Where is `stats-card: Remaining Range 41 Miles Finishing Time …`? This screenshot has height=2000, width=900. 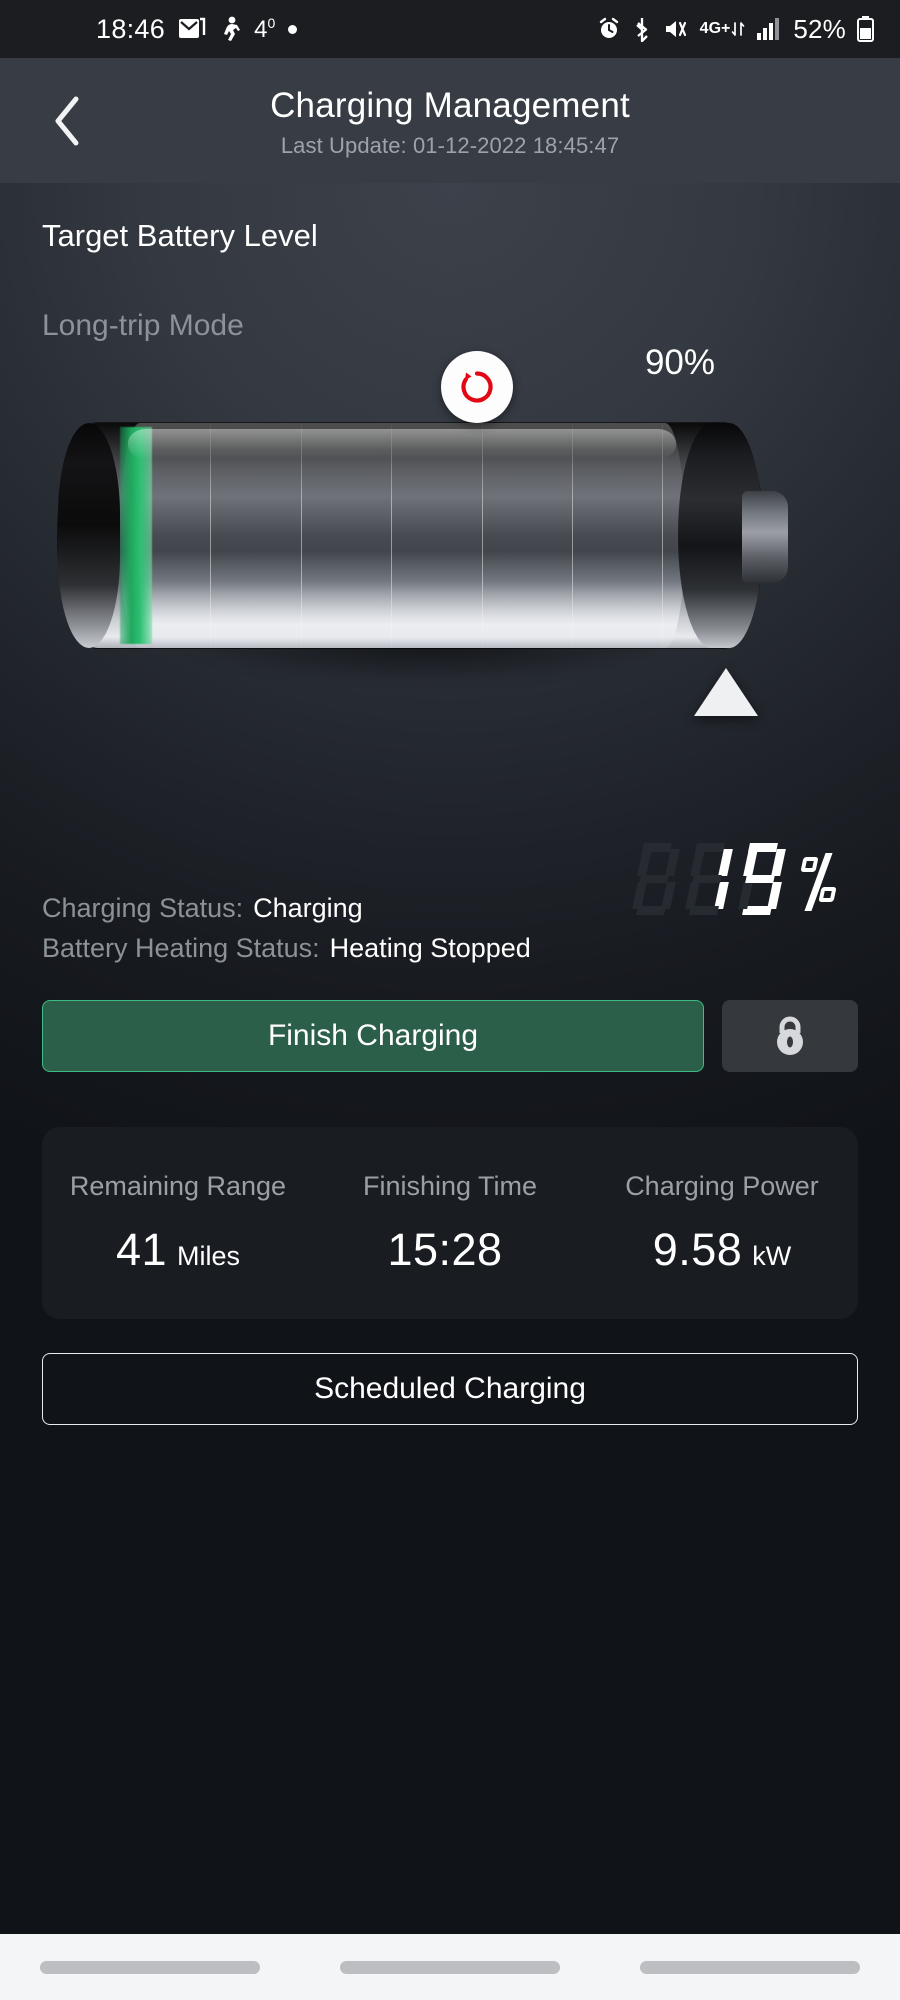
stats-card: Remaining Range 41 Miles Finishing Time … is located at coordinates (450, 1223).